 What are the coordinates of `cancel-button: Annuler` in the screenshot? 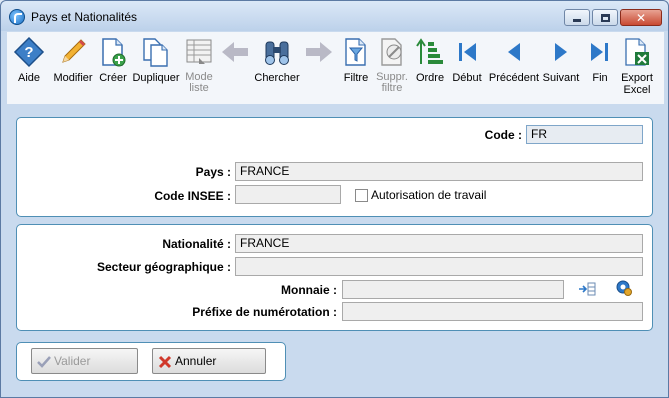 It's located at (209, 361).